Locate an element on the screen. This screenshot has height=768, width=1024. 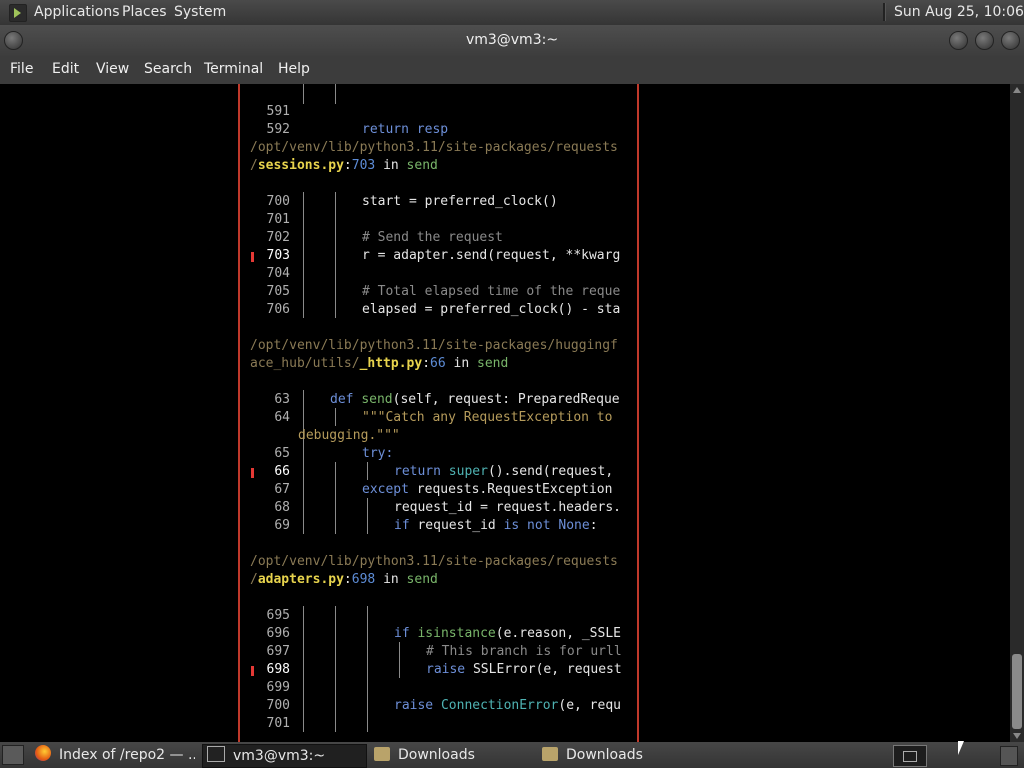
menubar: File Edit View Search Terminal Help is located at coordinates (512, 70).